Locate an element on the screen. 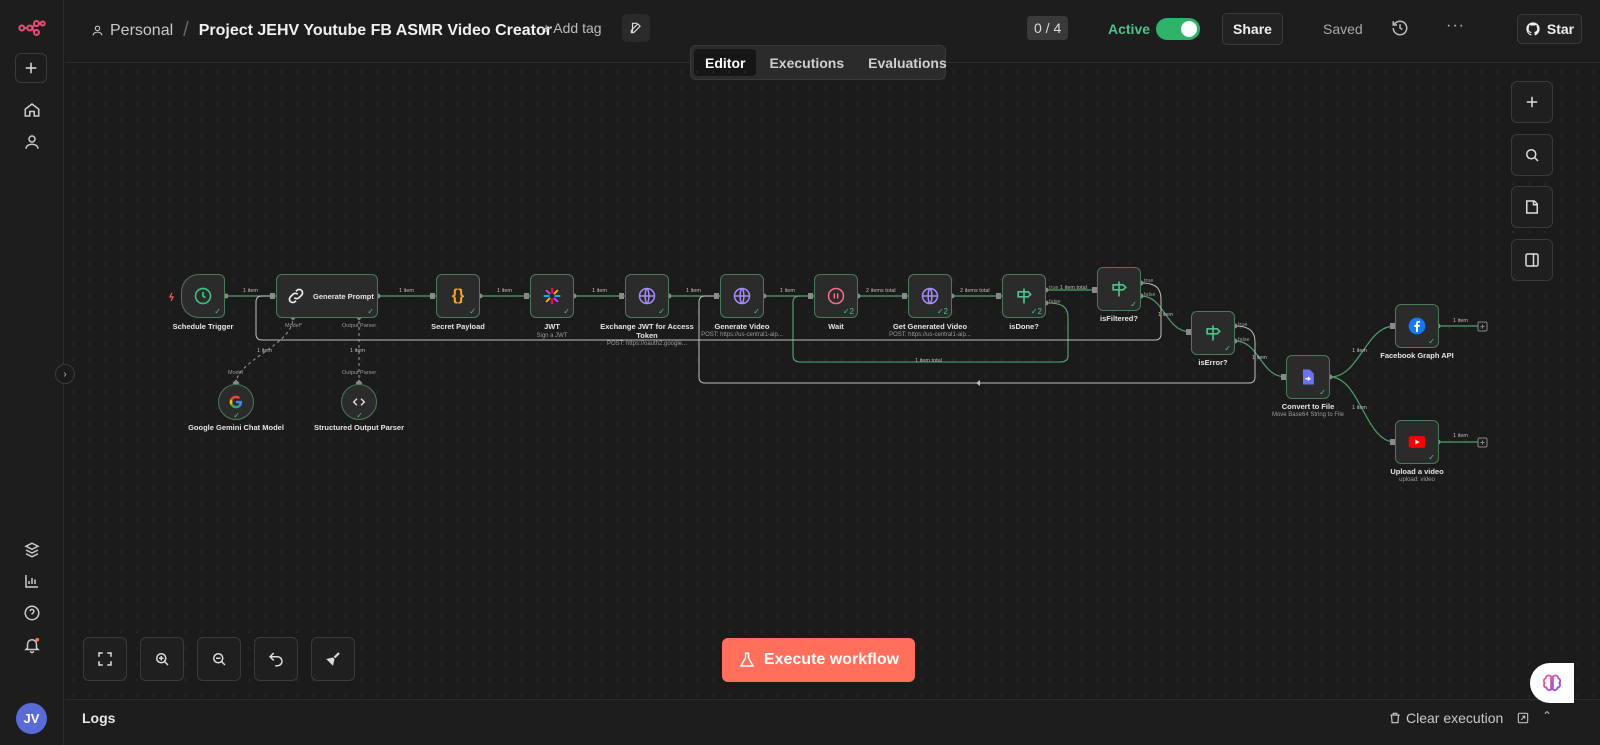 The height and width of the screenshot is (745, 1600). node-generate-video: ✓ is located at coordinates (742, 296).